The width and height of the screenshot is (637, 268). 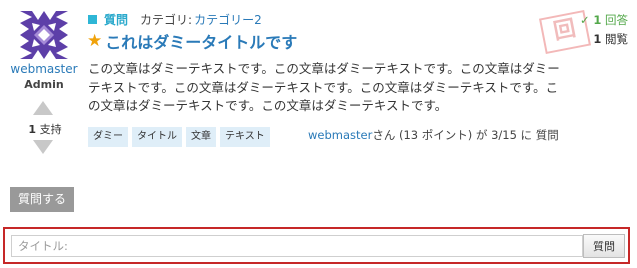 I want to click on user-name-link: webmaster, so click(x=44, y=69).